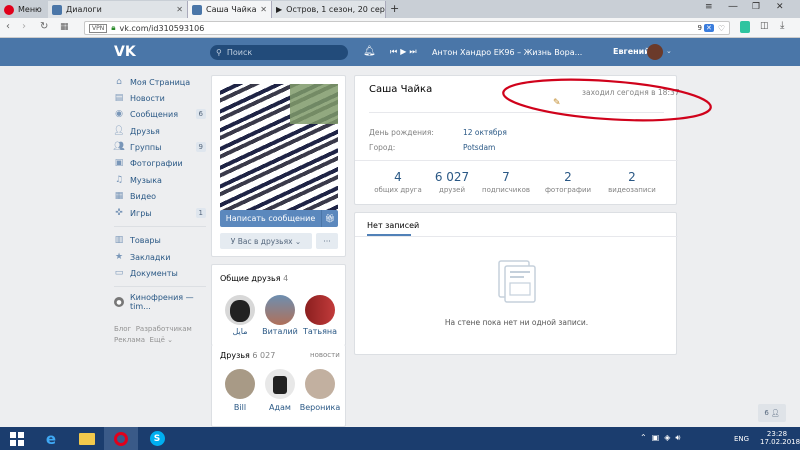  I want to click on extension-icon: ✕, so click(708, 28).